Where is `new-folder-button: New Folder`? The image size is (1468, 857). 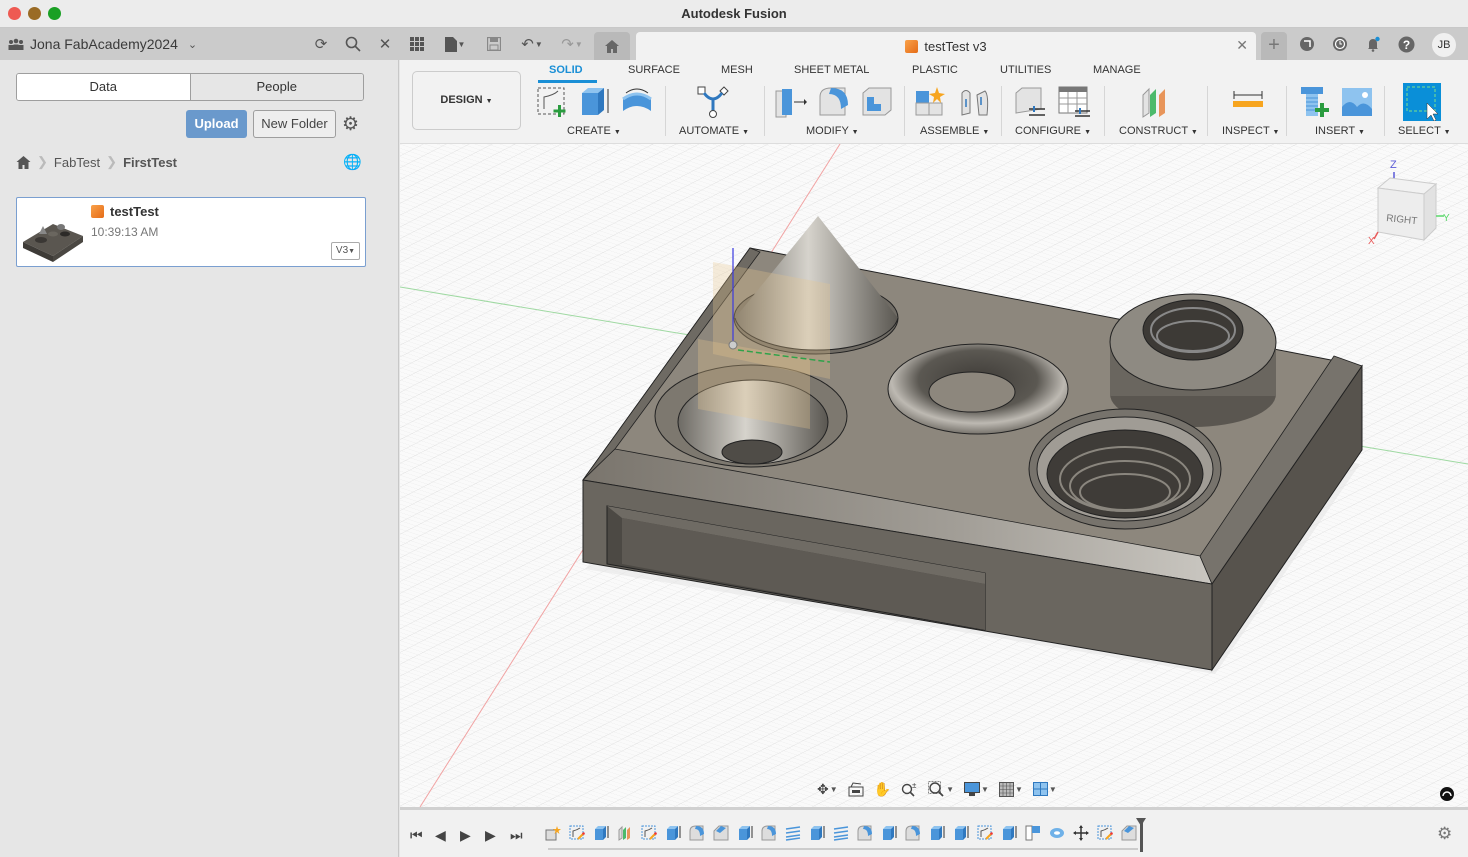 new-folder-button: New Folder is located at coordinates (294, 124).